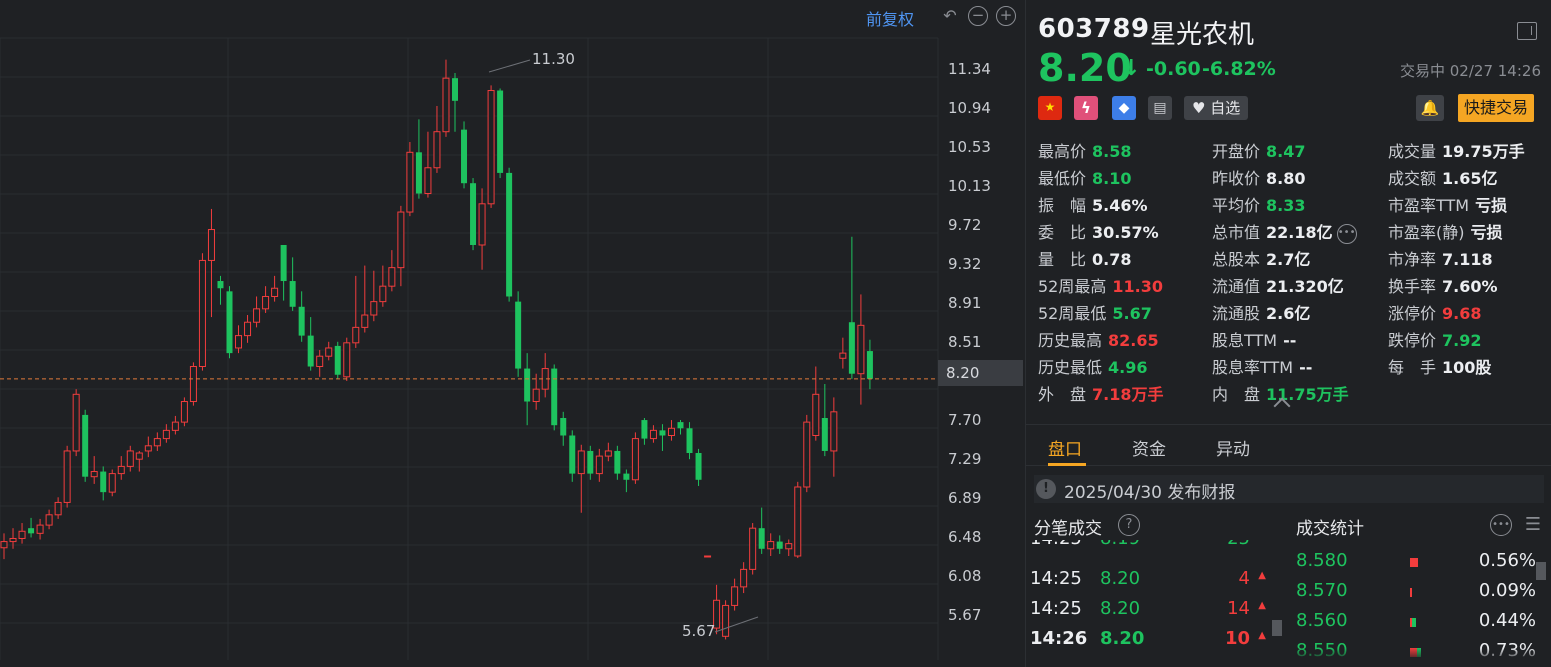 This screenshot has width=1551, height=667. I want to click on bell-icon: 🔔, so click(1430, 108).